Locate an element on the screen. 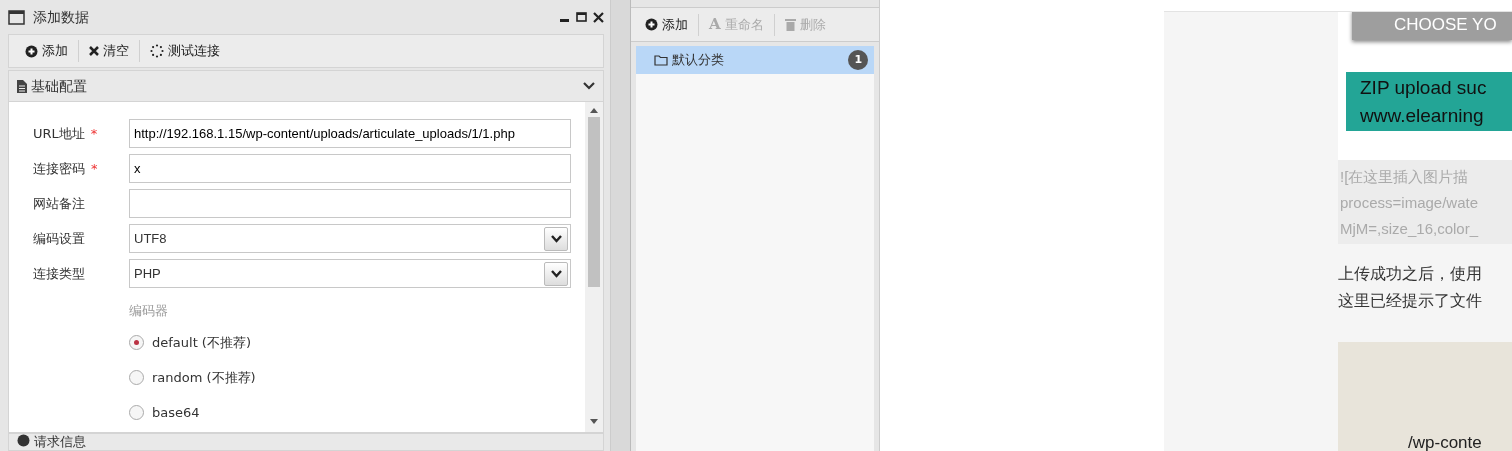 The image size is (1512, 451). radio-option: default (不推荐) is located at coordinates (350, 342).